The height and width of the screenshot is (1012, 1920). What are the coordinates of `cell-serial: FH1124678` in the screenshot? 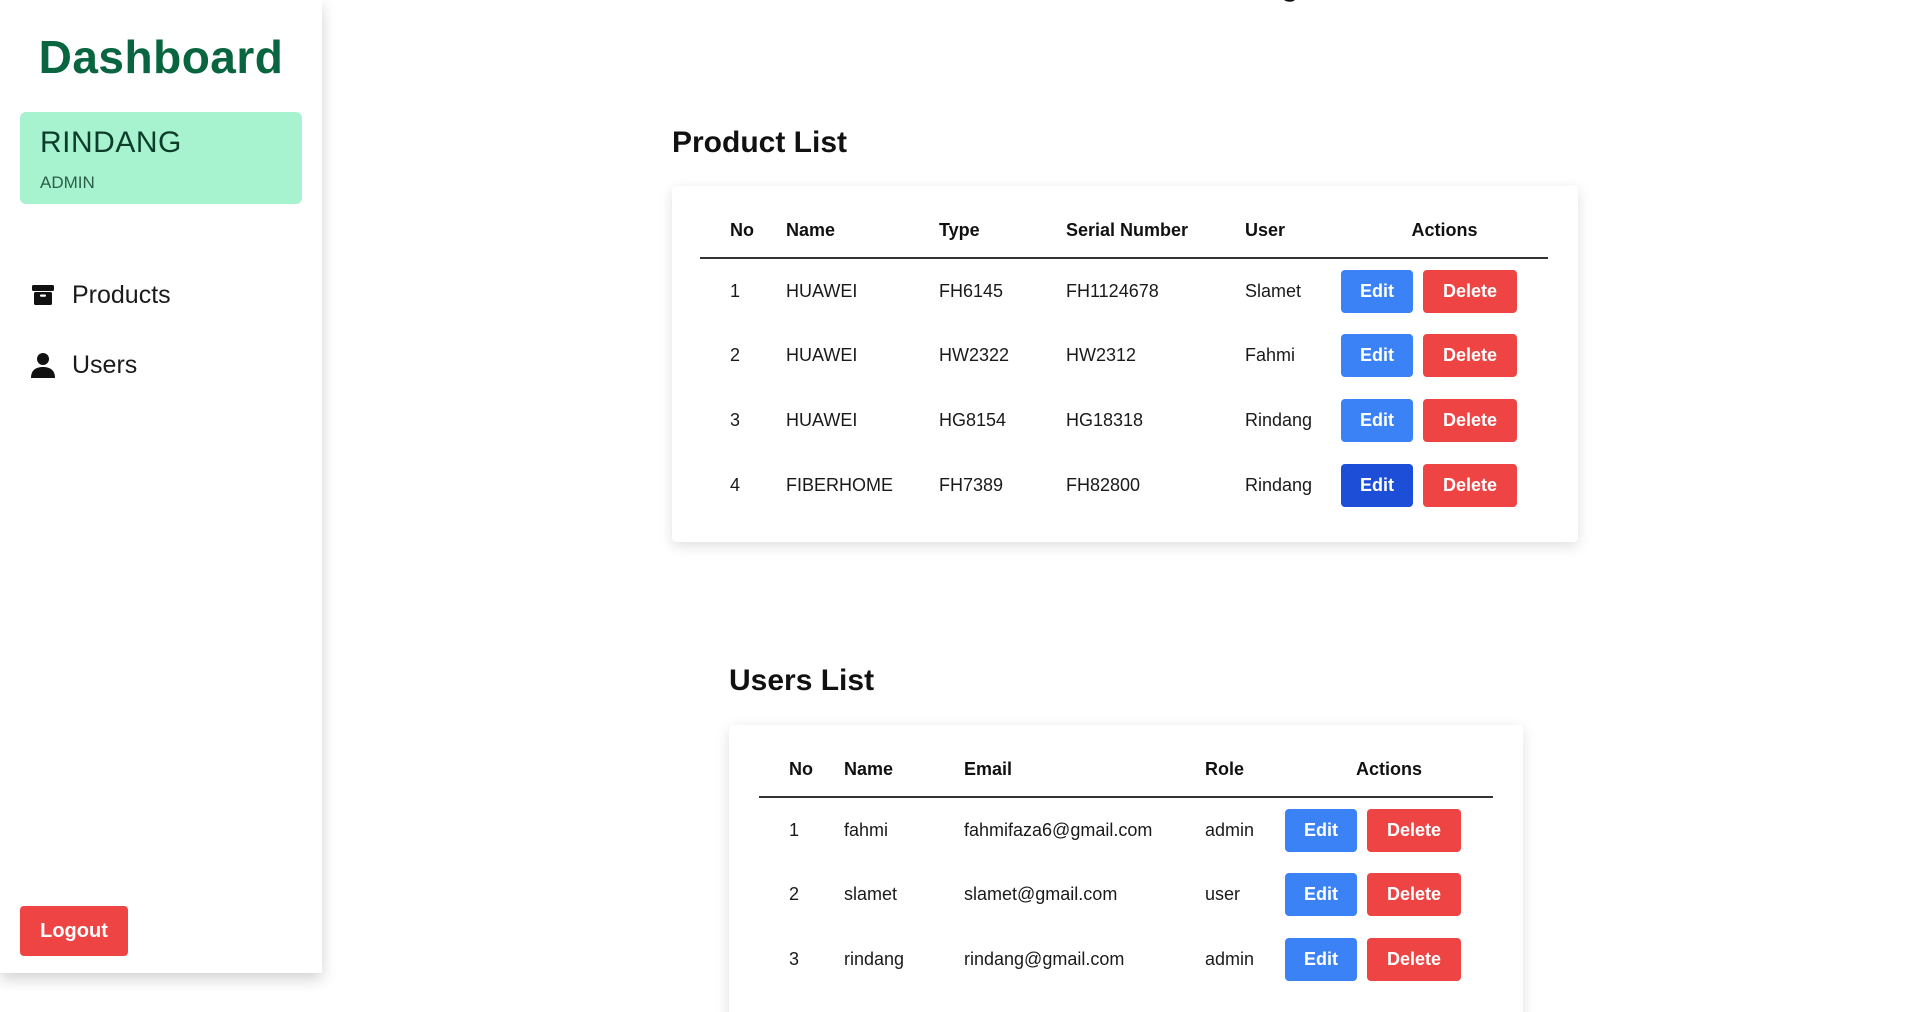 It's located at (1112, 290).